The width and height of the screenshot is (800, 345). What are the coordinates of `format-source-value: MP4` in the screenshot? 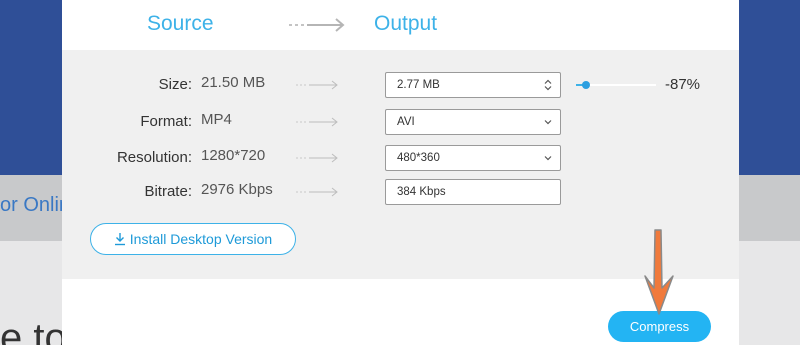 It's located at (216, 119).